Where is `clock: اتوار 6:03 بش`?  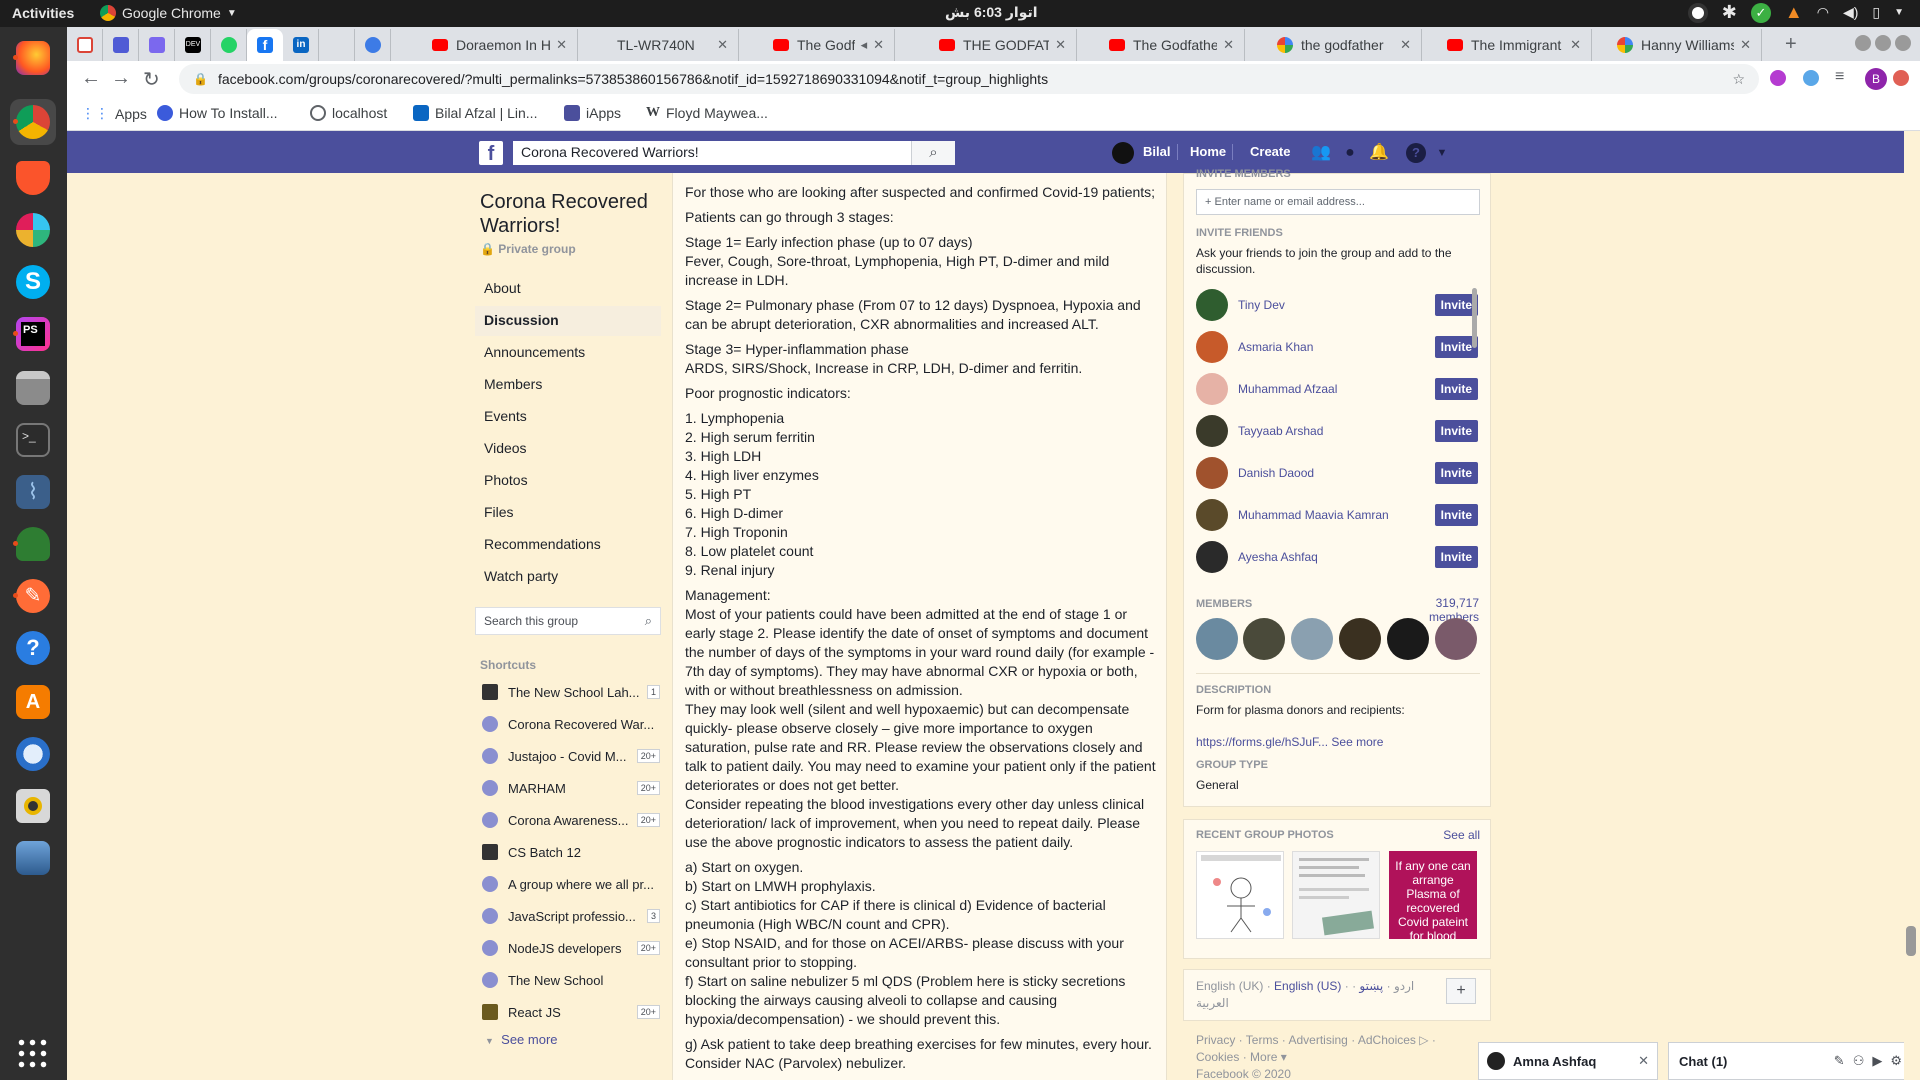
clock: اتوار 6:03 بش is located at coordinates (991, 12).